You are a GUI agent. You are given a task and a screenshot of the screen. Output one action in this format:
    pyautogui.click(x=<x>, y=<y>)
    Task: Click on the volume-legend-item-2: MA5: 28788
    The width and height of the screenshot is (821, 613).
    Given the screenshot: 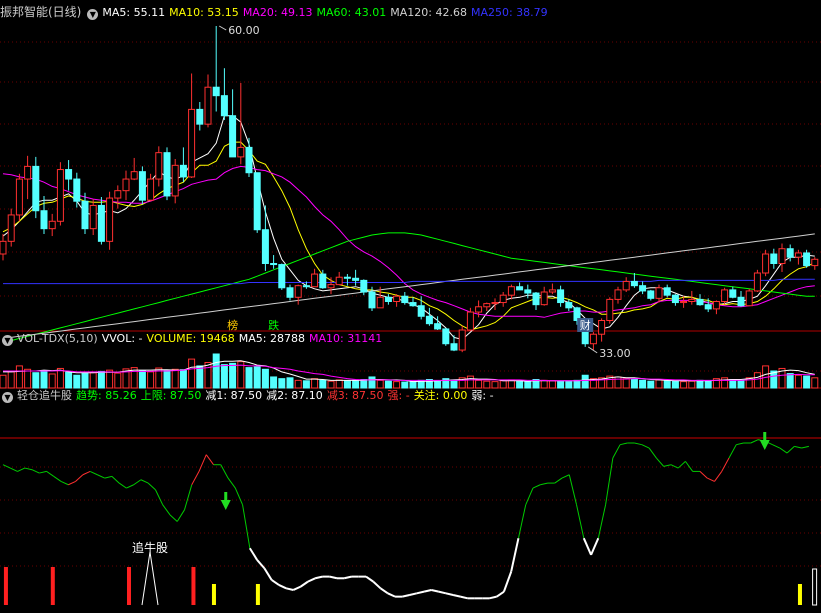 What is the action you would take?
    pyautogui.click(x=271, y=338)
    